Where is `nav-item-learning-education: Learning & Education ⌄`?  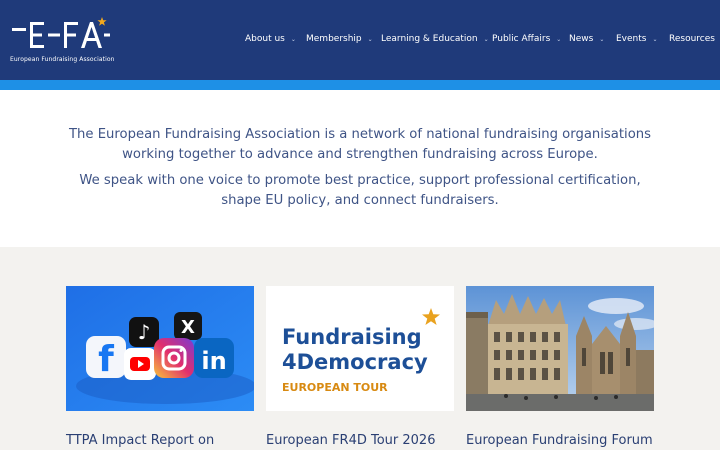 nav-item-learning-education: Learning & Education ⌄ is located at coordinates (435, 39).